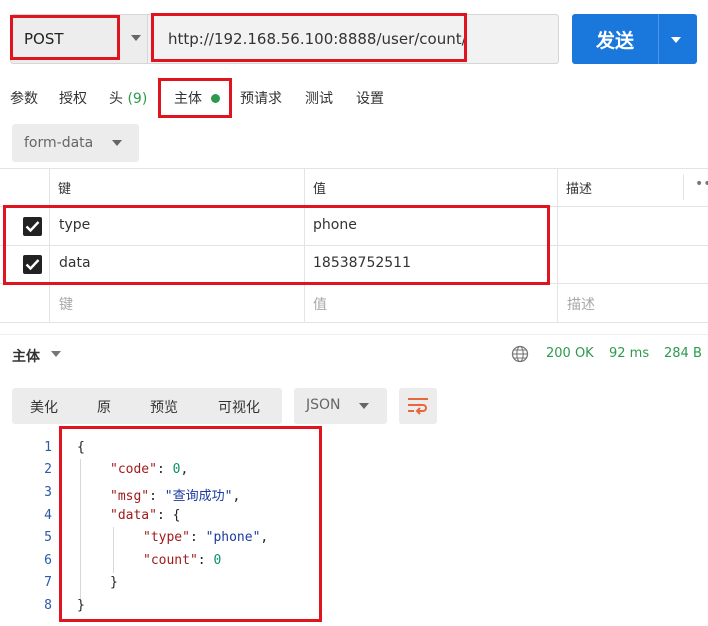 This screenshot has height=626, width=708. I want to click on body-active-dot, so click(215, 98).